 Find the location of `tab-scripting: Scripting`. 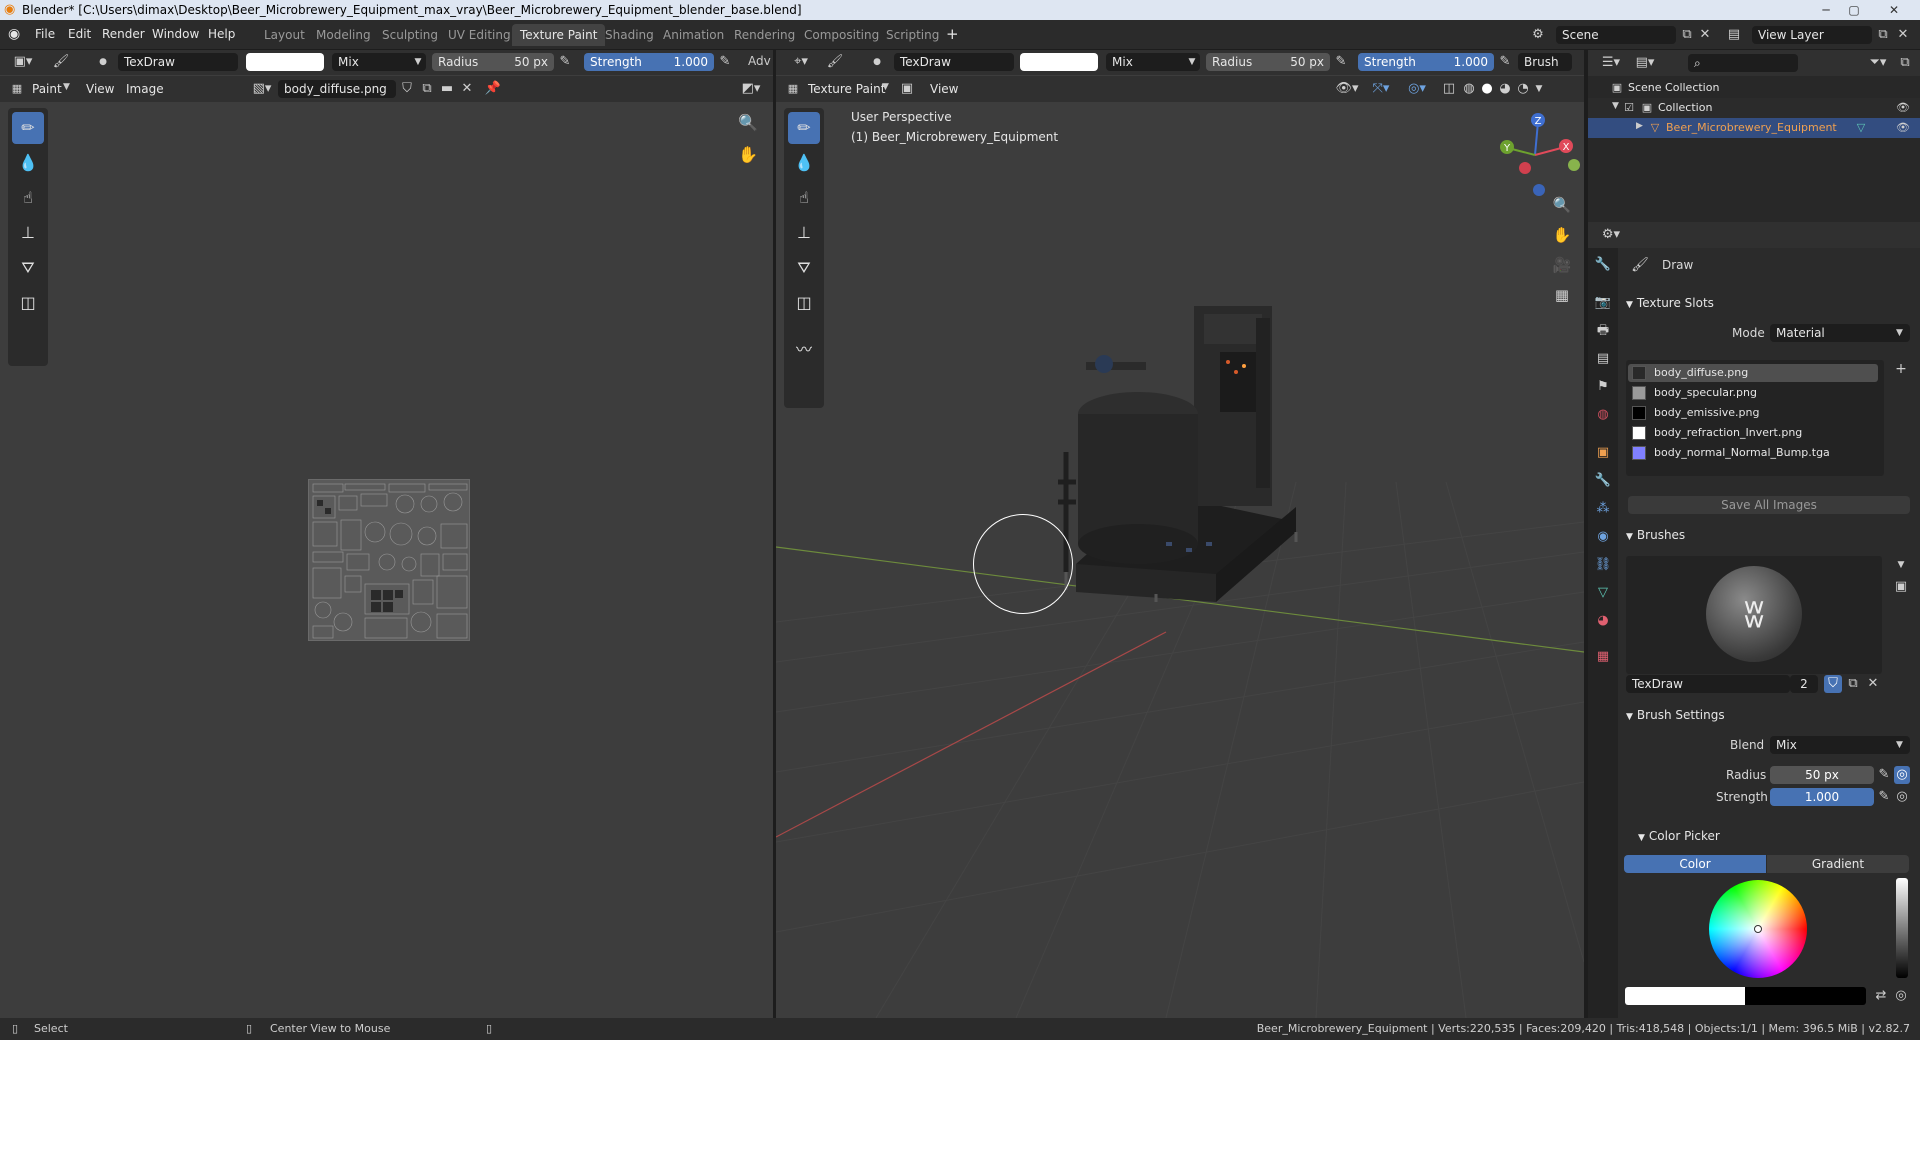

tab-scripting: Scripting is located at coordinates (912, 35).